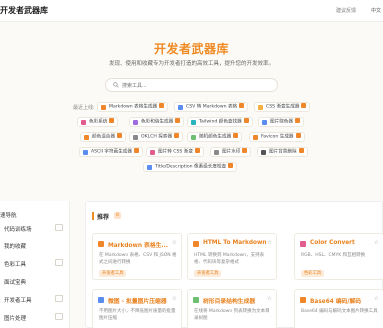 The height and width of the screenshot is (328, 383). I want to click on tool-card-desc: 在 Markdown 表格、CSV 和 JSON 格式之间进行转换, so click(138, 259).